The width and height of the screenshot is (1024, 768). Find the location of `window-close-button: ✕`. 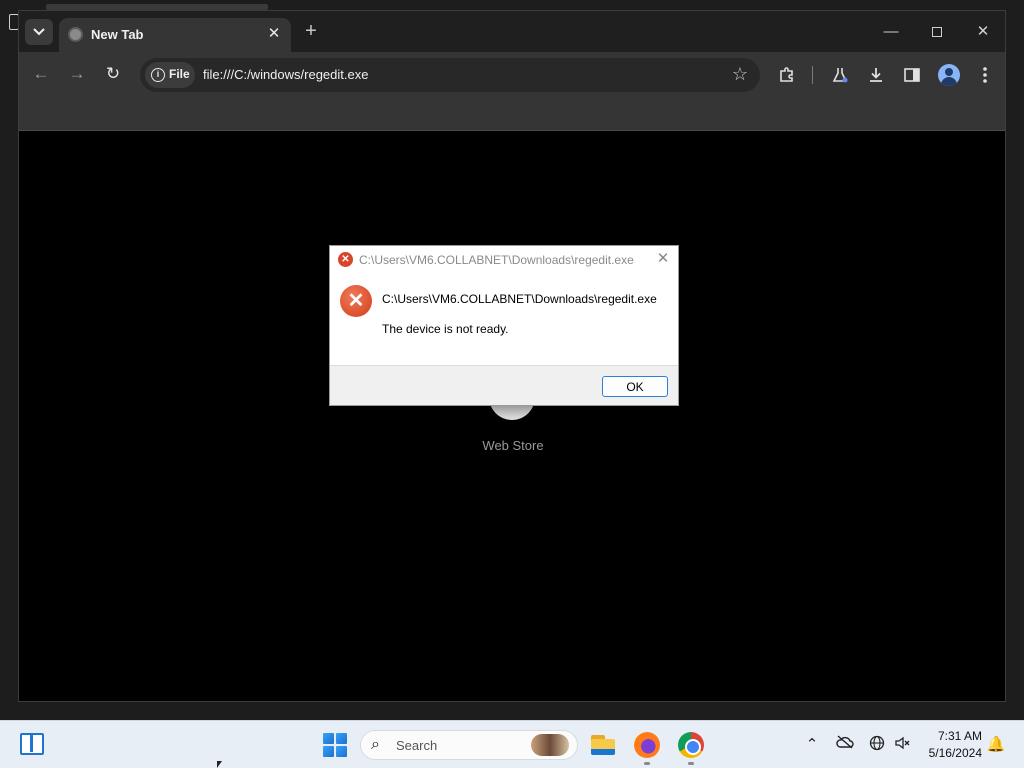

window-close-button: ✕ is located at coordinates (983, 32).